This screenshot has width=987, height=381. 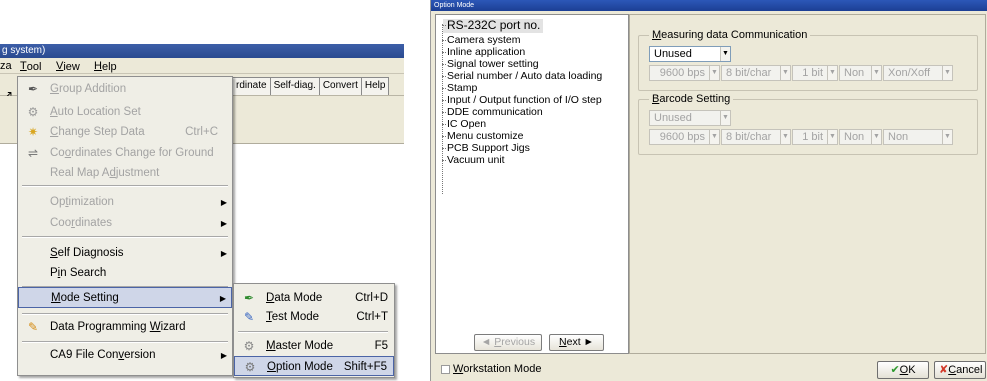 What do you see at coordinates (691, 99) in the screenshot?
I see `barcode-setting-title: Barcode Setting` at bounding box center [691, 99].